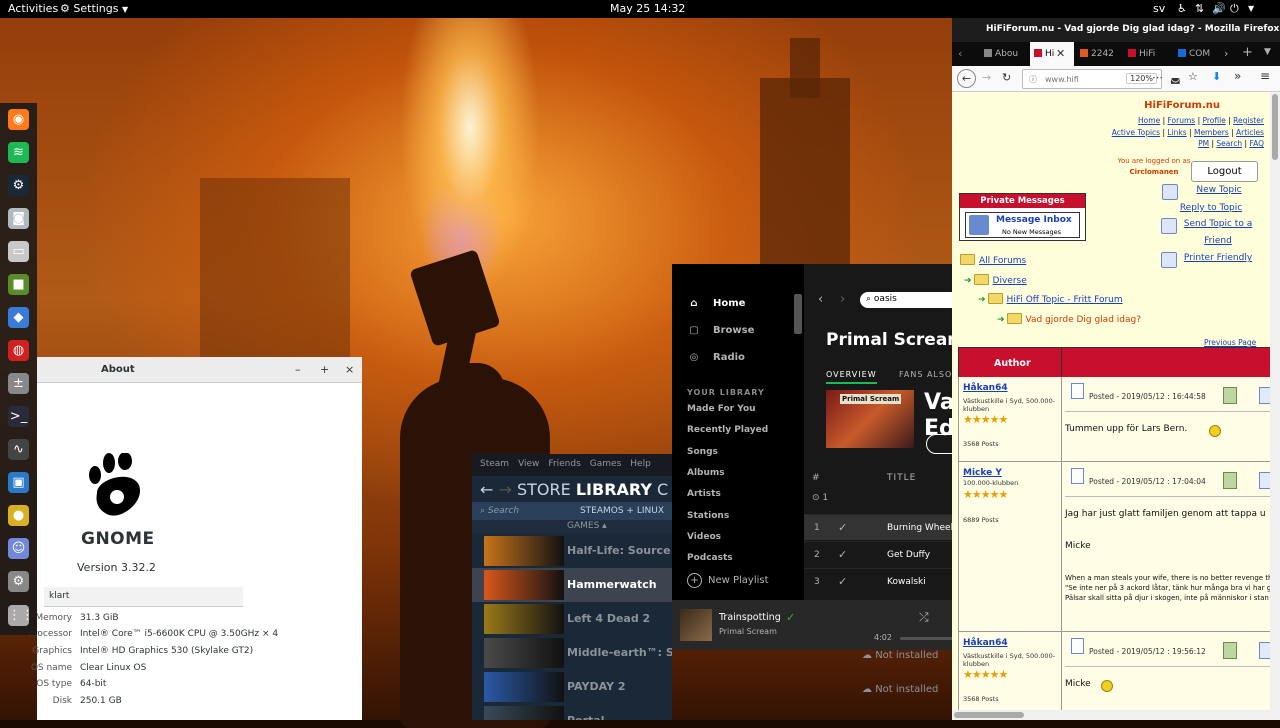  Describe the element at coordinates (622, 511) in the screenshot. I see `platform-filter: STEAMOS + LINUX` at that location.